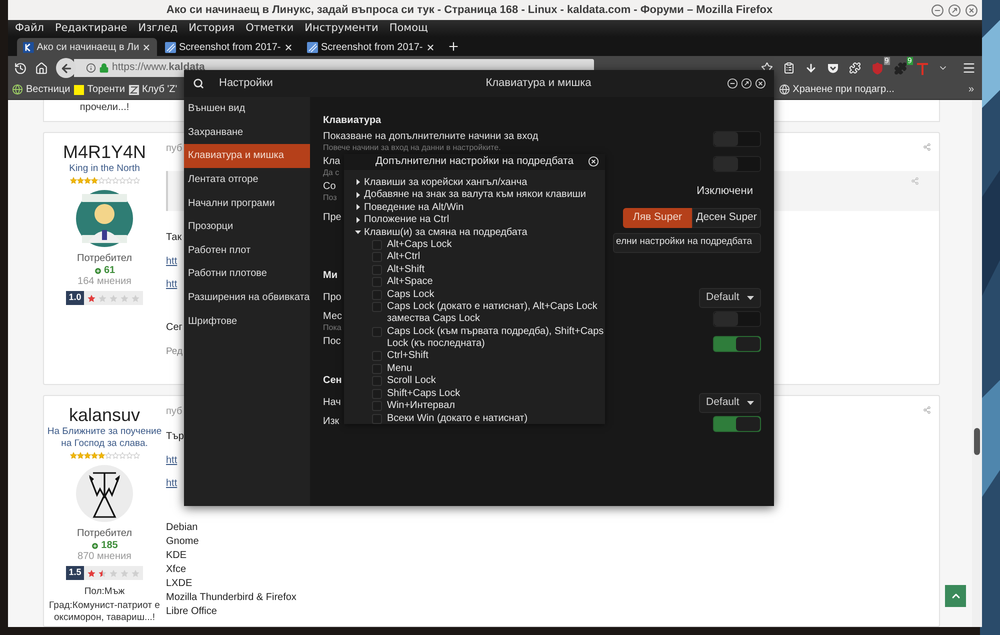 The height and width of the screenshot is (635, 1000). I want to click on option-label: Caps Lock (към първата подредба), Shift+Caps Lock (къ последната), so click(496, 338).